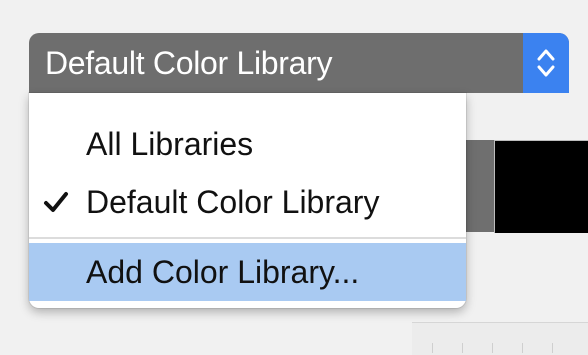 This screenshot has height=355, width=588. I want to click on chevron-up-down-icon, so click(546, 63).